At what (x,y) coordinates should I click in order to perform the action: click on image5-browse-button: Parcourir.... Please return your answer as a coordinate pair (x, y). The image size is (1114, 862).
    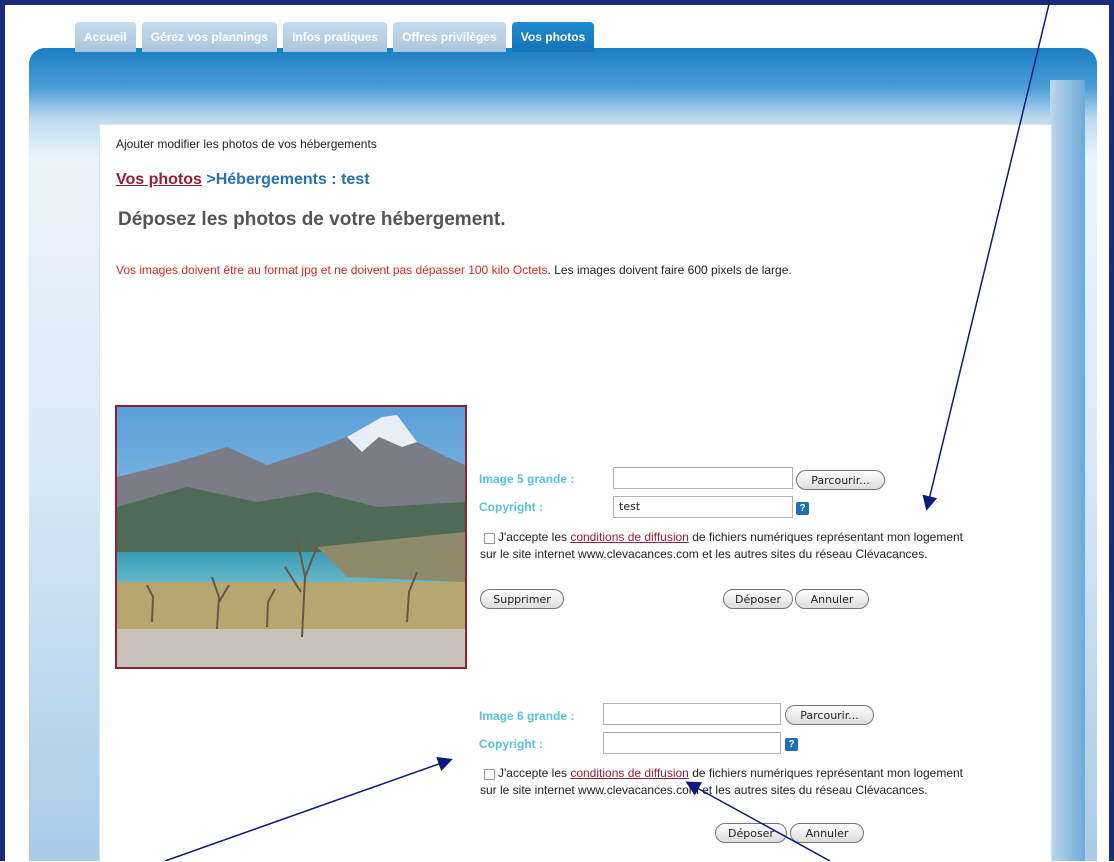
    Looking at the image, I should click on (840, 480).